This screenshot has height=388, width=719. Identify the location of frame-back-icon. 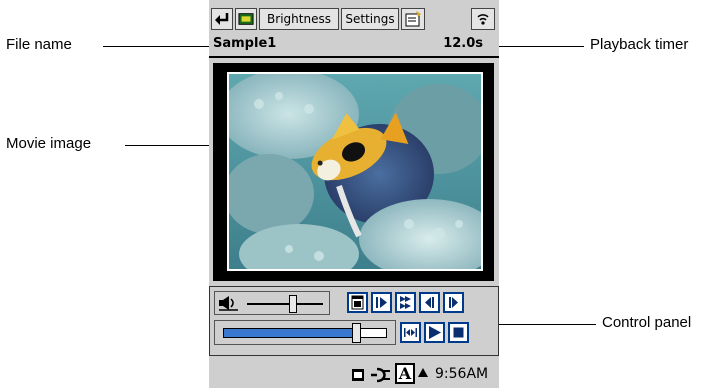
(429, 302).